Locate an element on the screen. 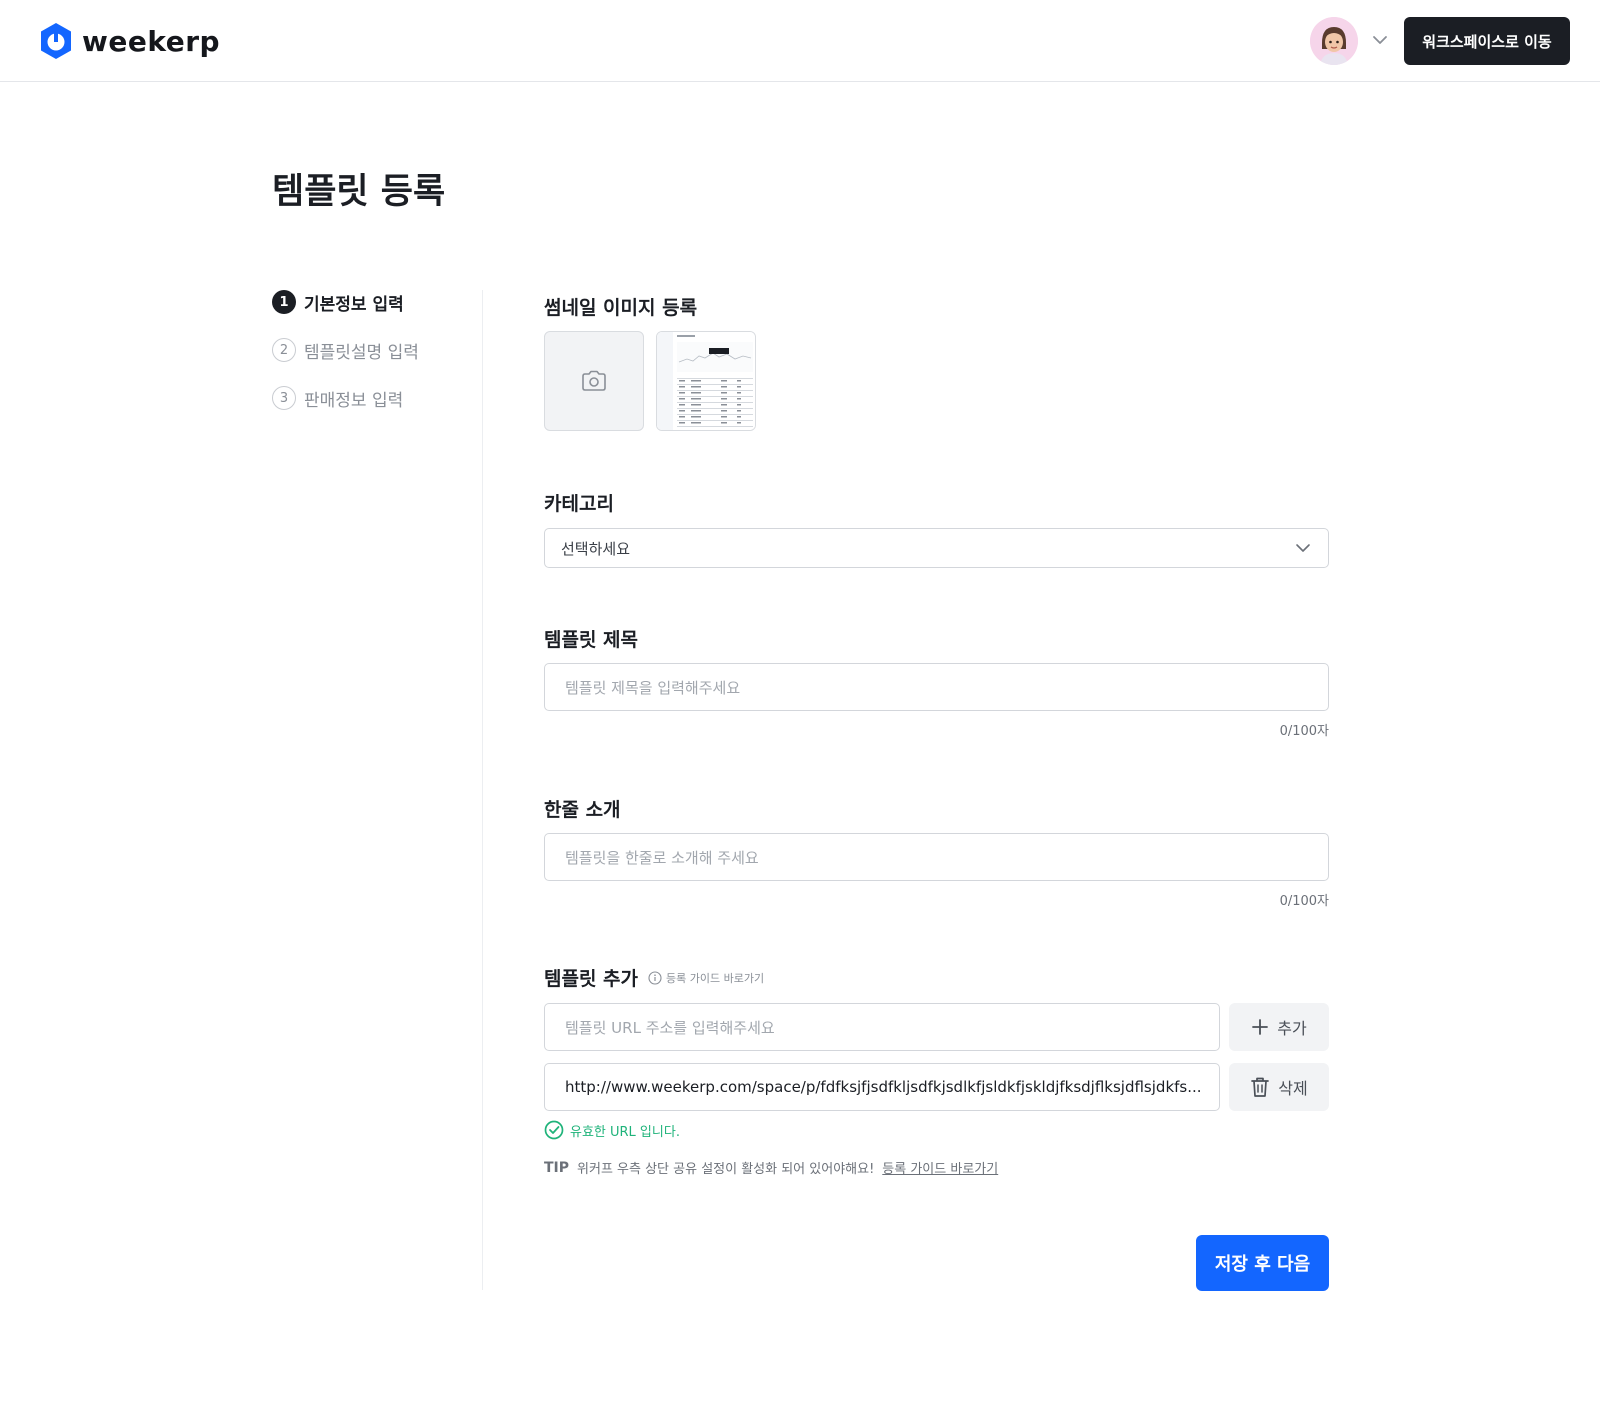  template-url-input: 템플릿 URL 주소를 입력해주세요 is located at coordinates (882, 1027).